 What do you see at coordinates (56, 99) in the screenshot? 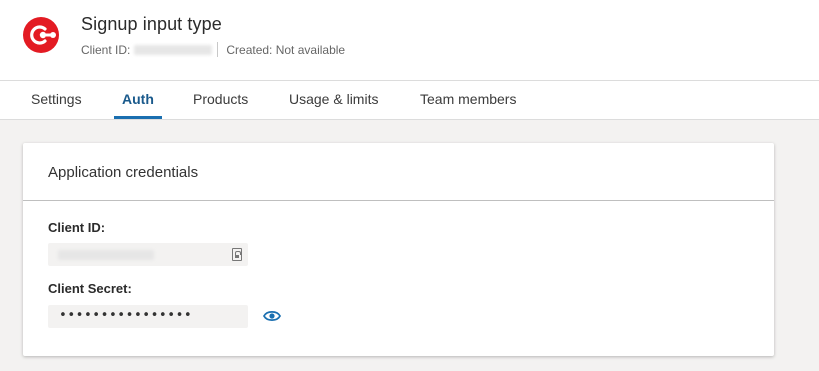
I see `tab-settings: Settings` at bounding box center [56, 99].